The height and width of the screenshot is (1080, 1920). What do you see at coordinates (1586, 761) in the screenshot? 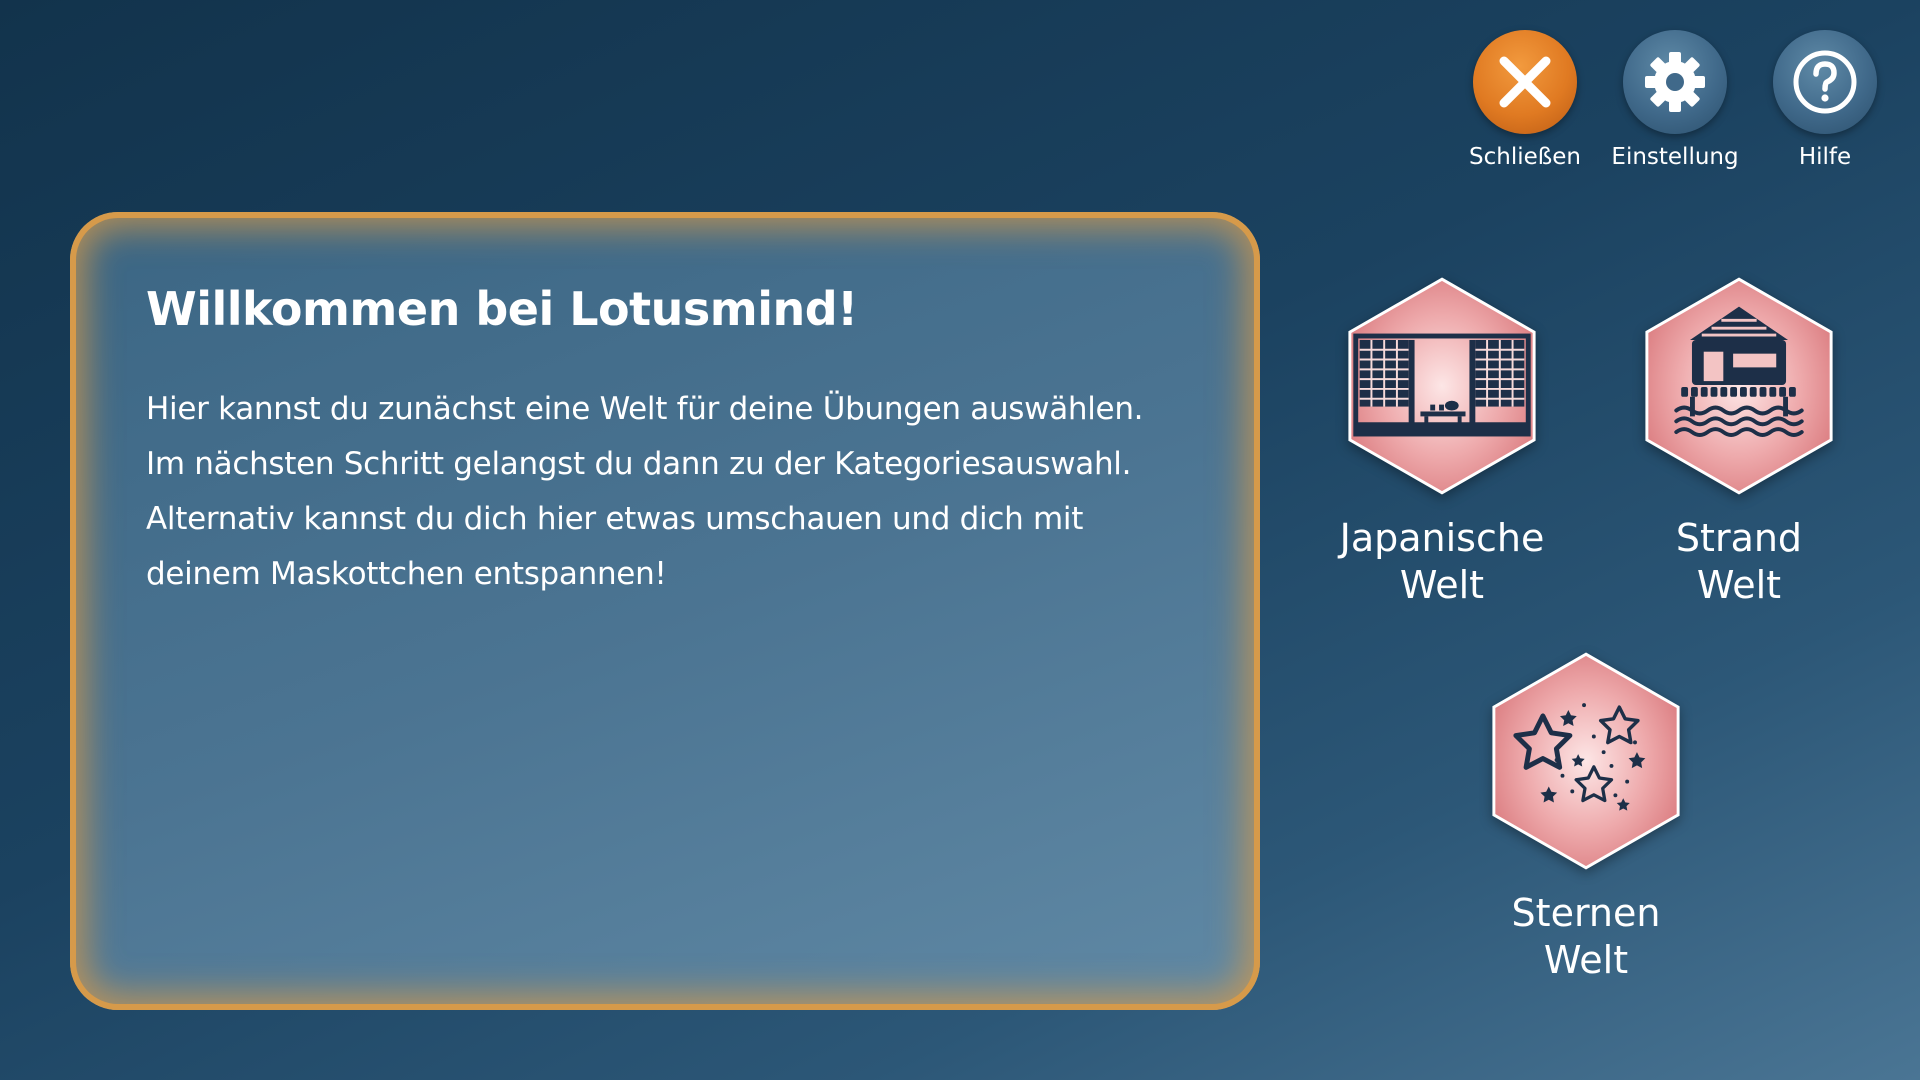
I see `stars-icon` at bounding box center [1586, 761].